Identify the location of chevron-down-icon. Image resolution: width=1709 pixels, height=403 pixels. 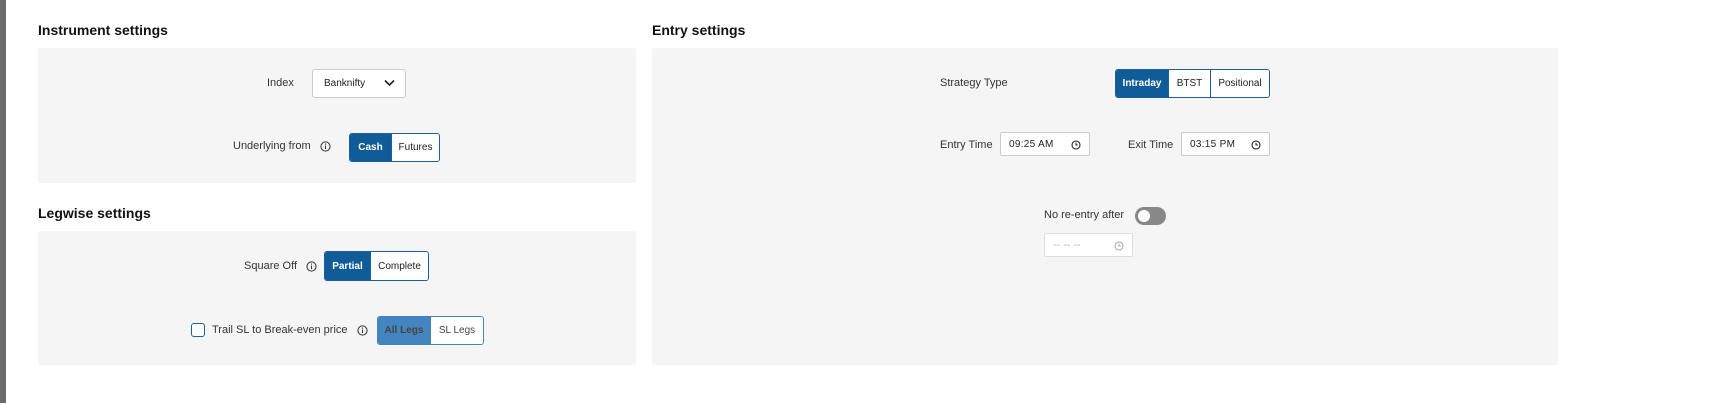
(389, 83).